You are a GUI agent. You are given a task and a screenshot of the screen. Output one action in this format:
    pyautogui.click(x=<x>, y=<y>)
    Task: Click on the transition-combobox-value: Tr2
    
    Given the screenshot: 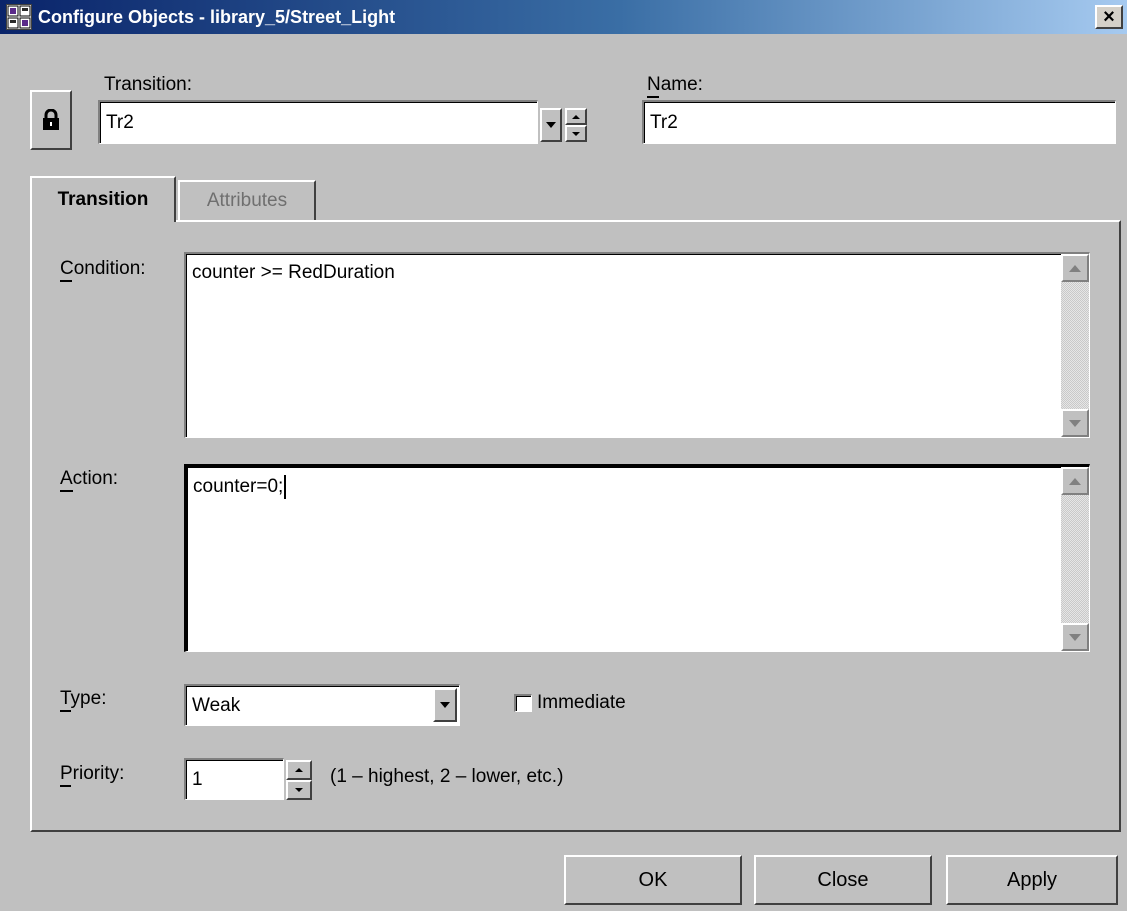 What is the action you would take?
    pyautogui.click(x=120, y=122)
    